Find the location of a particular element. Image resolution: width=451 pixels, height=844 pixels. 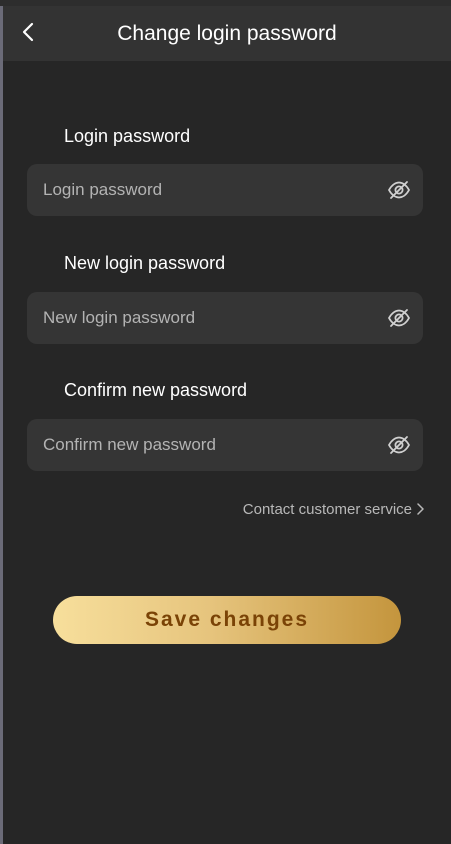

confirm-password-input is located at coordinates (203, 445).